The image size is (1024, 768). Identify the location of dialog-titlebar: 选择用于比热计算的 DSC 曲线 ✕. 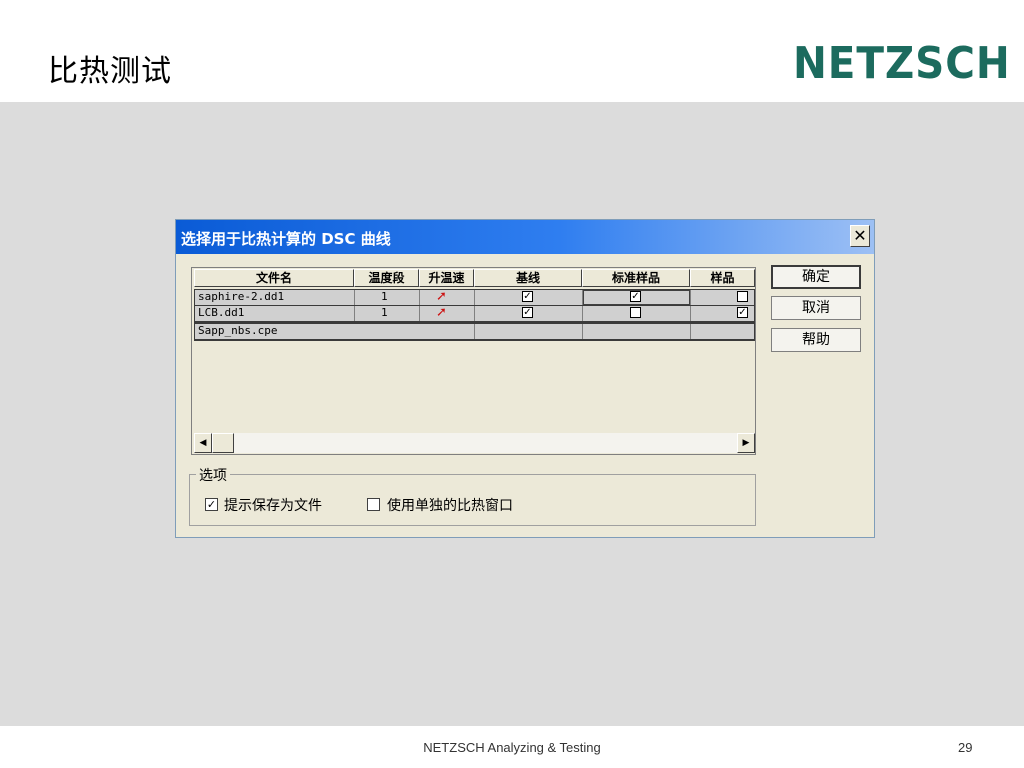
(525, 237).